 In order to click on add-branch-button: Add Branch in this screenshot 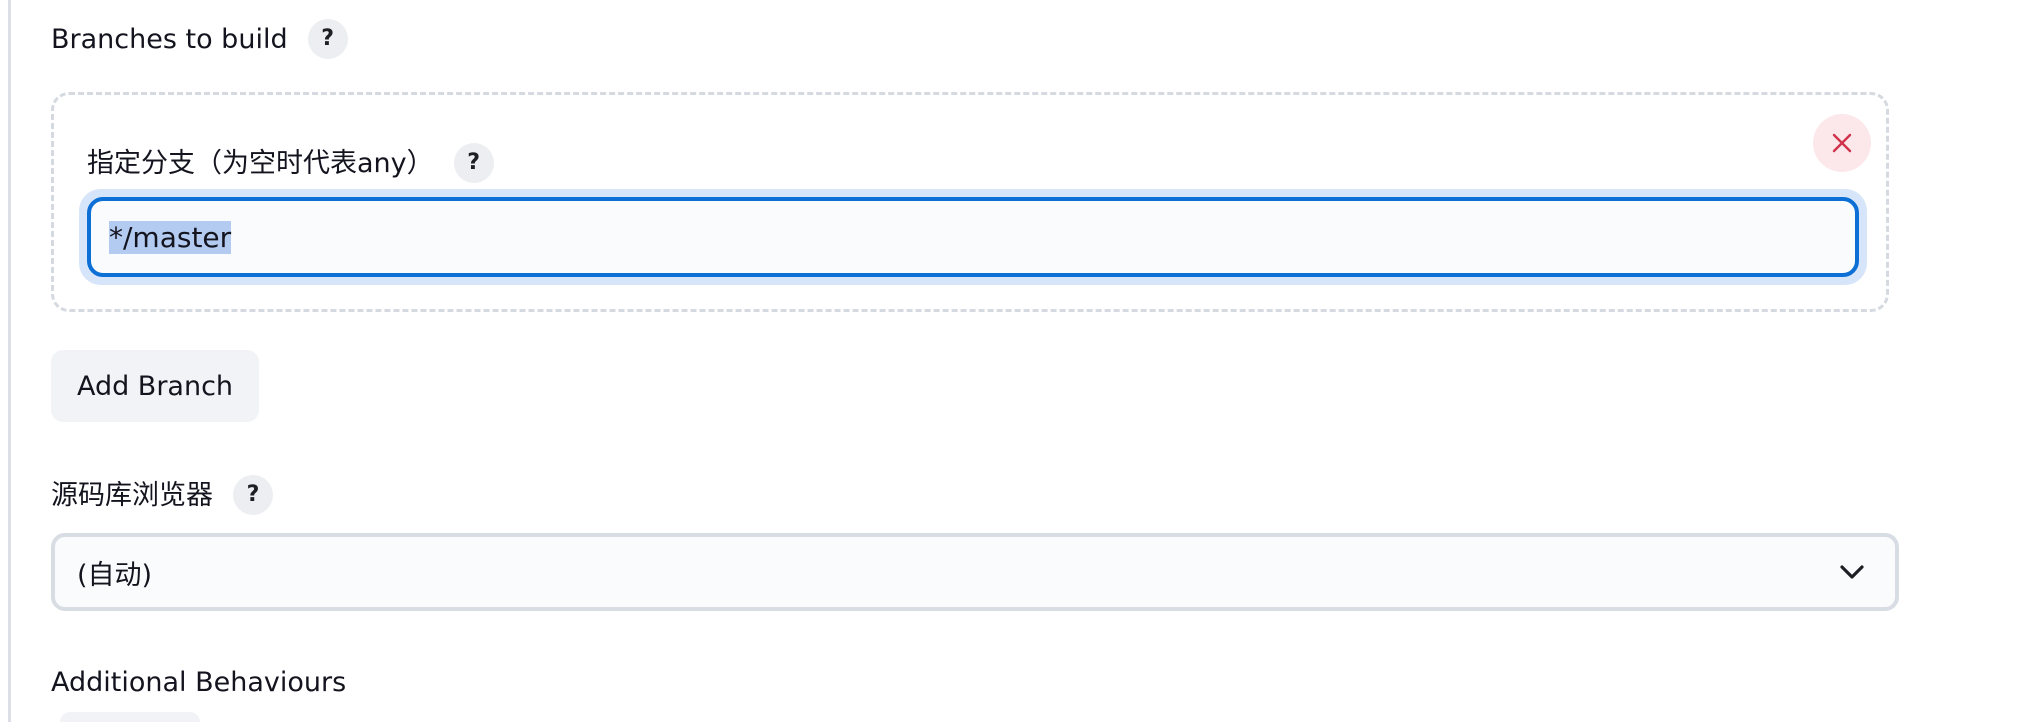, I will do `click(155, 386)`.